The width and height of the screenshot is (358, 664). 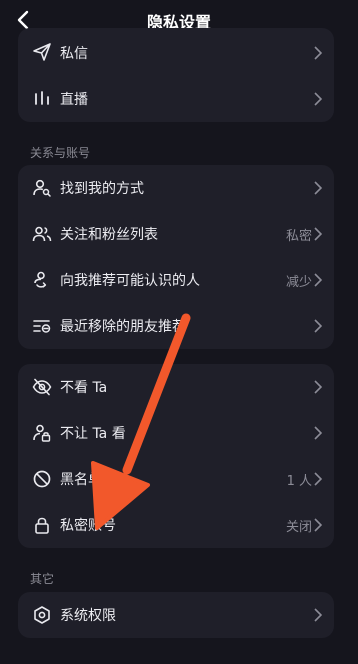 I want to click on row-label: 不看 Ta, so click(x=84, y=388).